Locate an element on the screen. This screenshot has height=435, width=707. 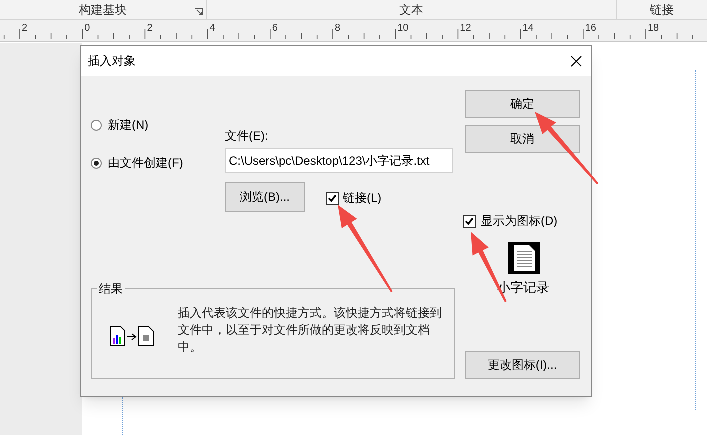
ruler-number: 14 is located at coordinates (528, 28).